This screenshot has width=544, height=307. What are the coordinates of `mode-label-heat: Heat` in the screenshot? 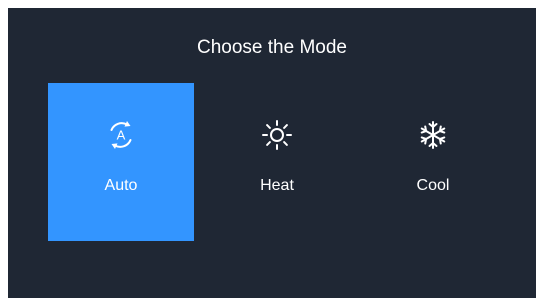 It's located at (277, 185).